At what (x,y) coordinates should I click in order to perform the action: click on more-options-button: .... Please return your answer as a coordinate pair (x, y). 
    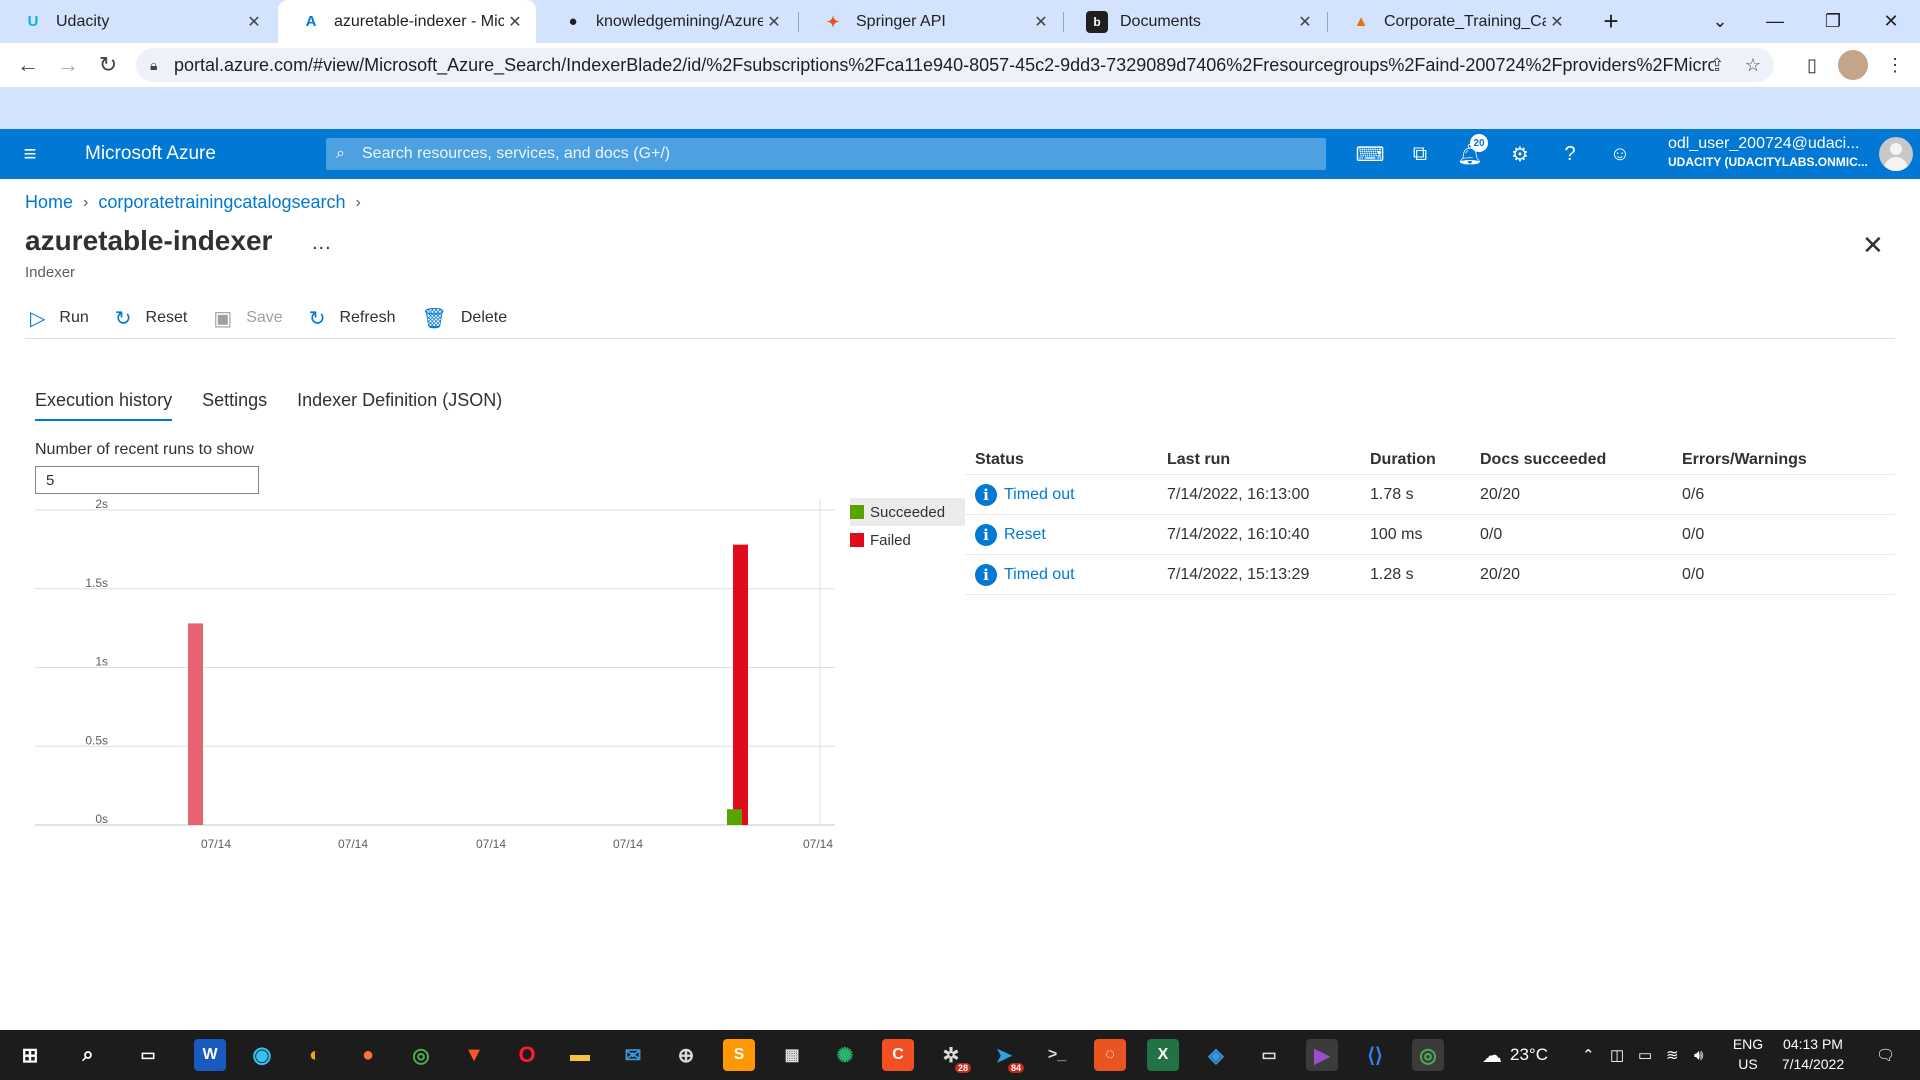
    Looking at the image, I should click on (322, 243).